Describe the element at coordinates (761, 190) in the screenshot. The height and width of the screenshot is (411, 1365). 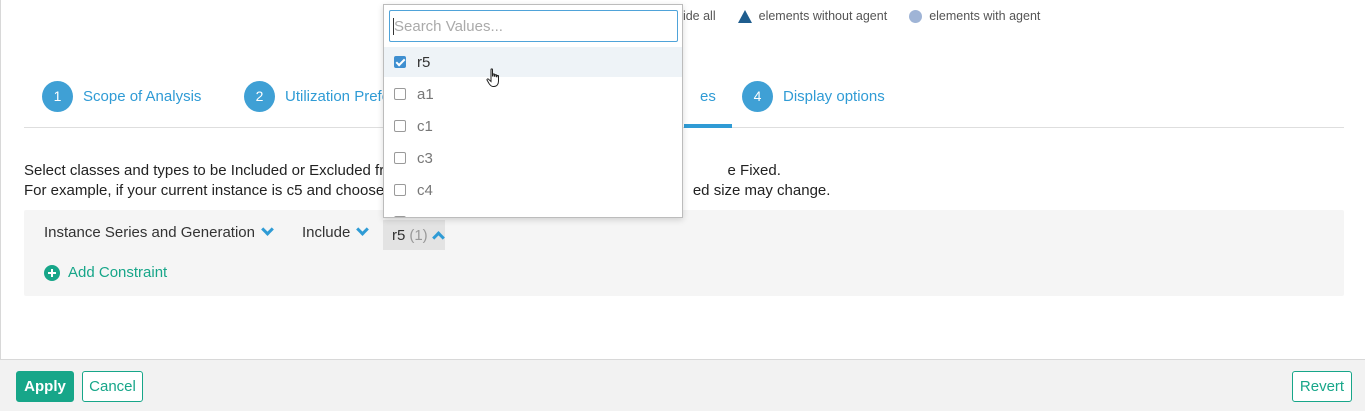
I see `description-line-2-end: ed size may change.` at that location.